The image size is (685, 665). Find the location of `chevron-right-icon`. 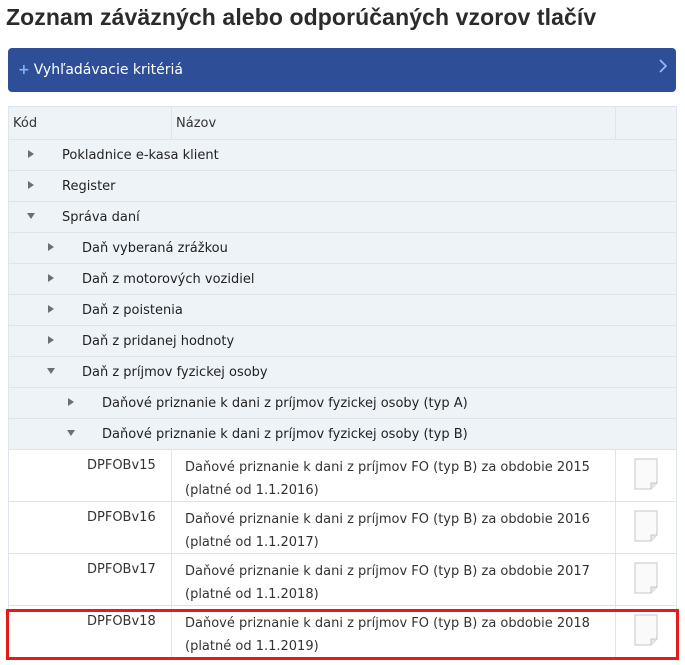

chevron-right-icon is located at coordinates (663, 66).